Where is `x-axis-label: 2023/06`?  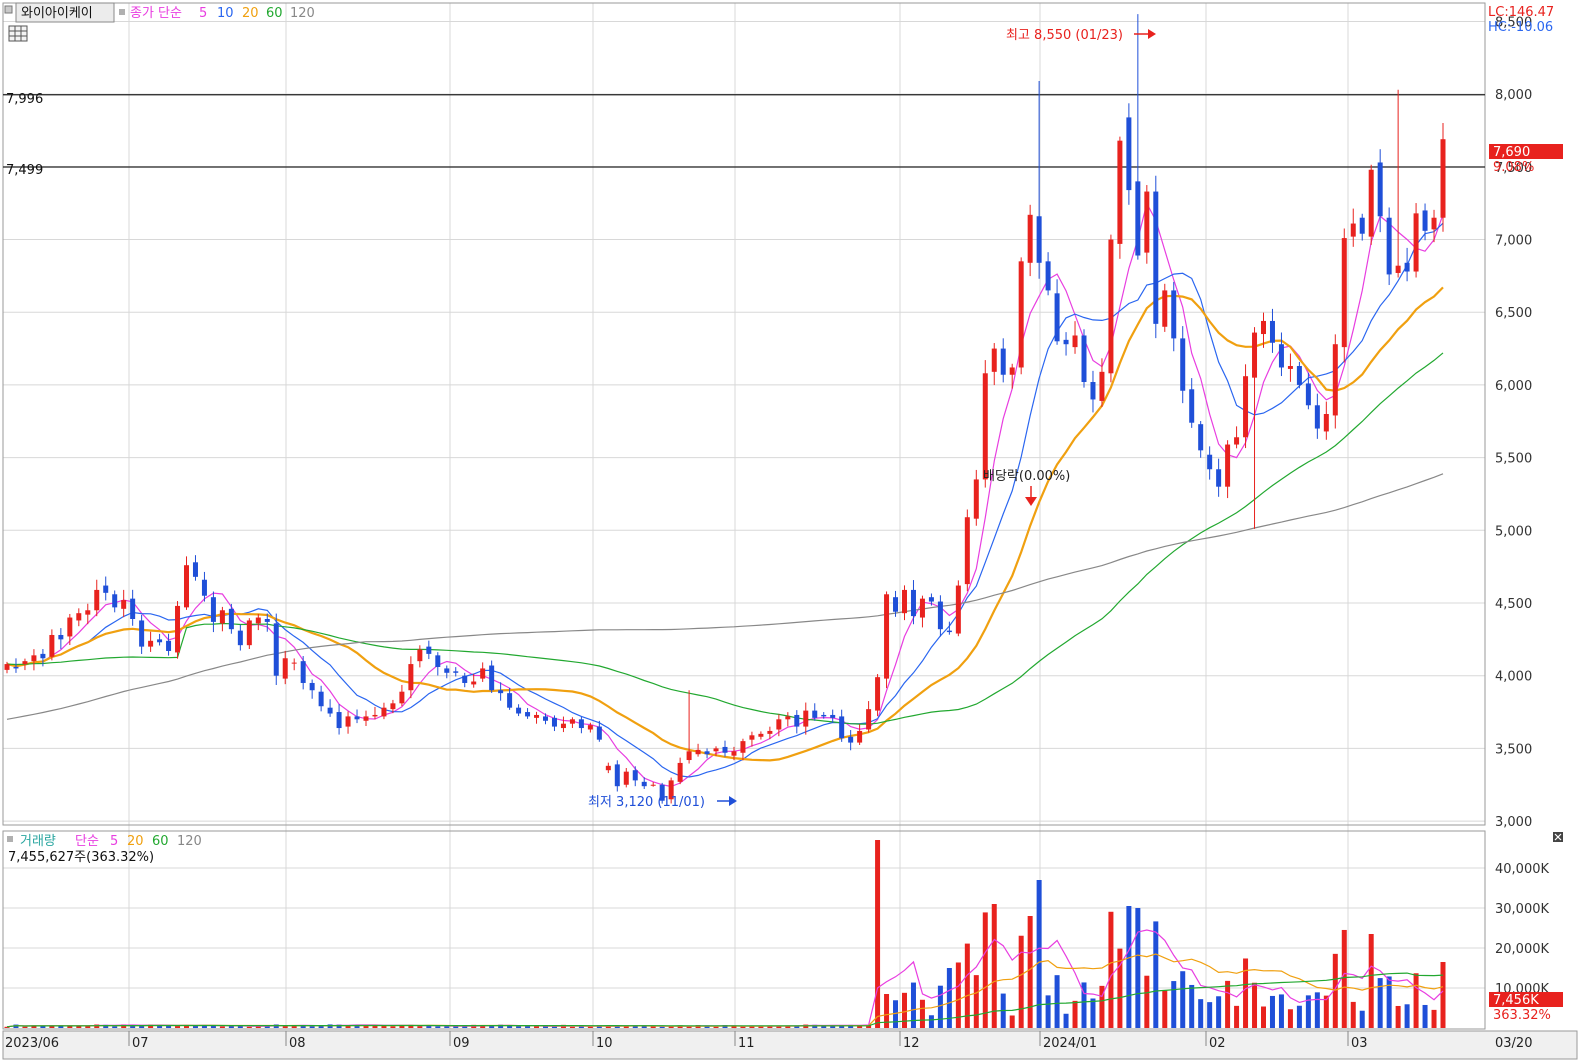
x-axis-label: 2023/06 is located at coordinates (32, 1043).